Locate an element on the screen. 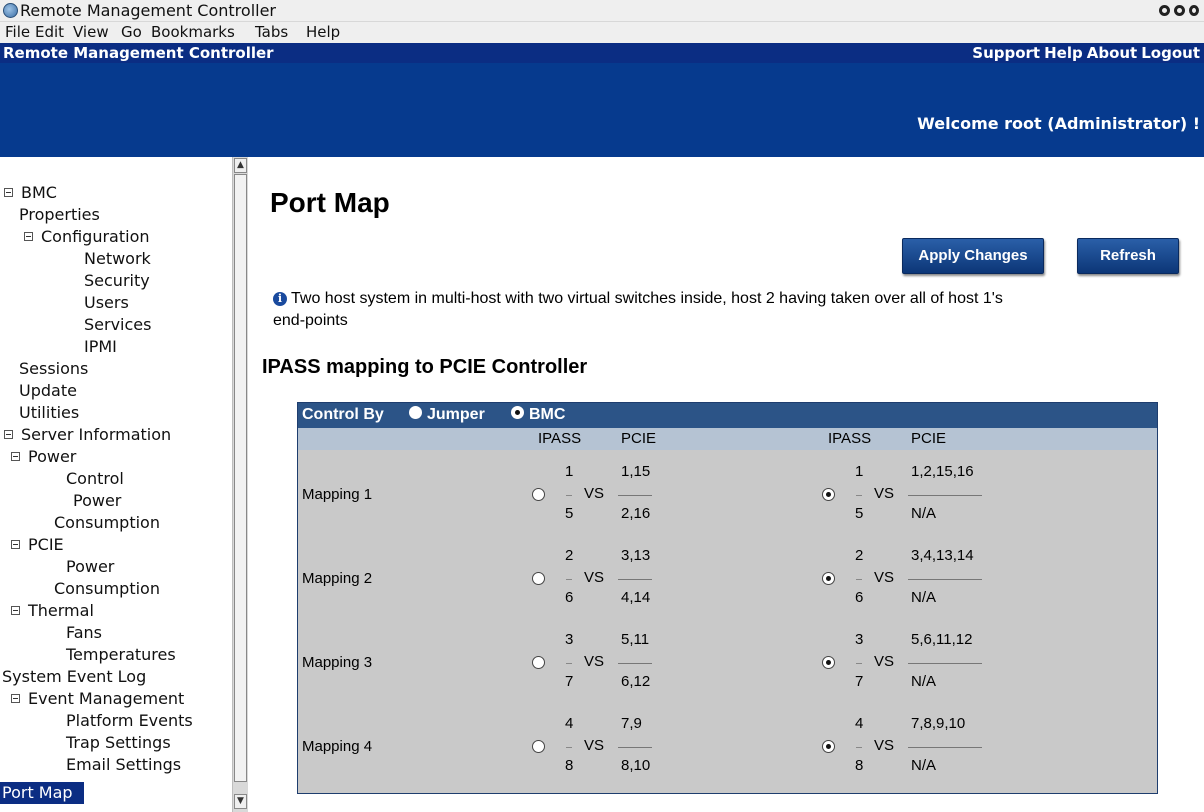 This screenshot has height=812, width=1204. about-link: About is located at coordinates (1112, 53).